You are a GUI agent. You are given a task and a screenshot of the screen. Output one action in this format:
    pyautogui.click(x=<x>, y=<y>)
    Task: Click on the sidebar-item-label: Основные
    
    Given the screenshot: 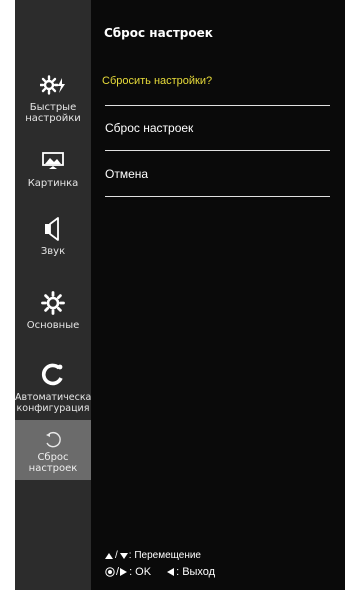 What is the action you would take?
    pyautogui.click(x=53, y=325)
    